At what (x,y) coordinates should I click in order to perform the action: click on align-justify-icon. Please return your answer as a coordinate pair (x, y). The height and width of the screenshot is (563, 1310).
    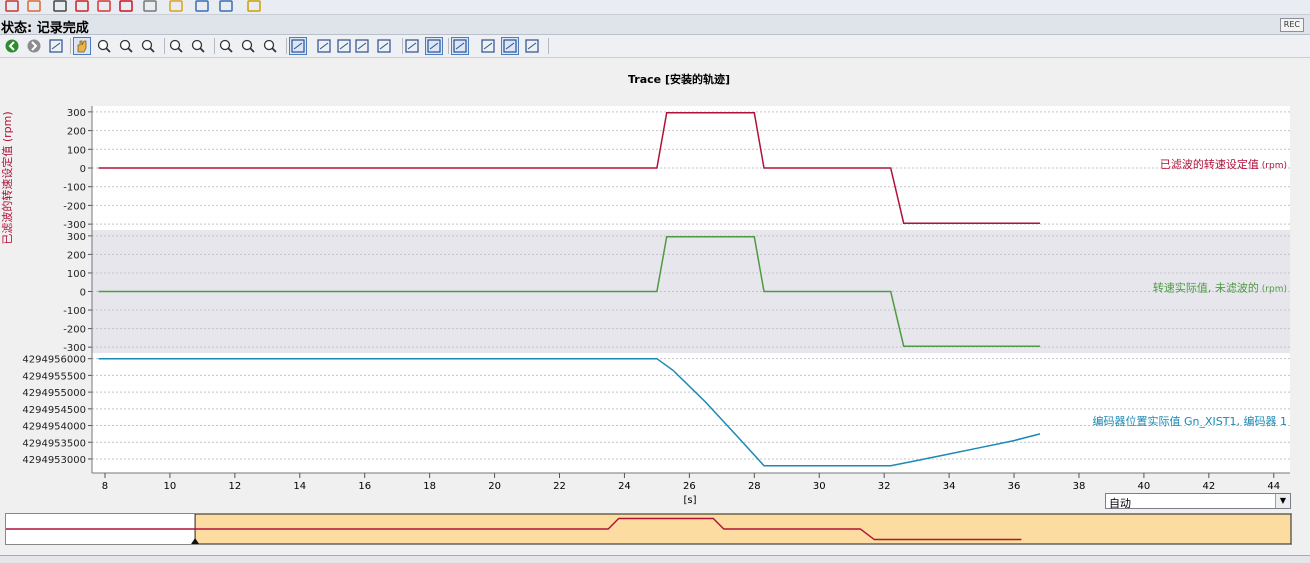
    Looking at the image, I should click on (510, 46).